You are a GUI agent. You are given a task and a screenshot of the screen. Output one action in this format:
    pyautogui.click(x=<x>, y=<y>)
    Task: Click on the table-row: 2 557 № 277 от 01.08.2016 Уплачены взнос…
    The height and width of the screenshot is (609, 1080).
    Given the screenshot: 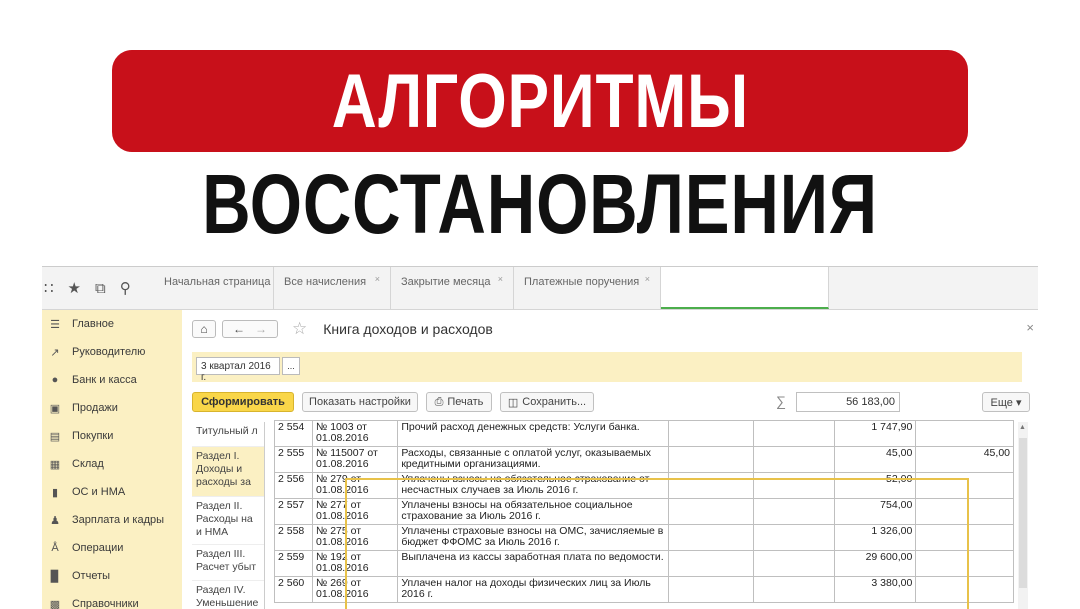 What is the action you would take?
    pyautogui.click(x=644, y=512)
    